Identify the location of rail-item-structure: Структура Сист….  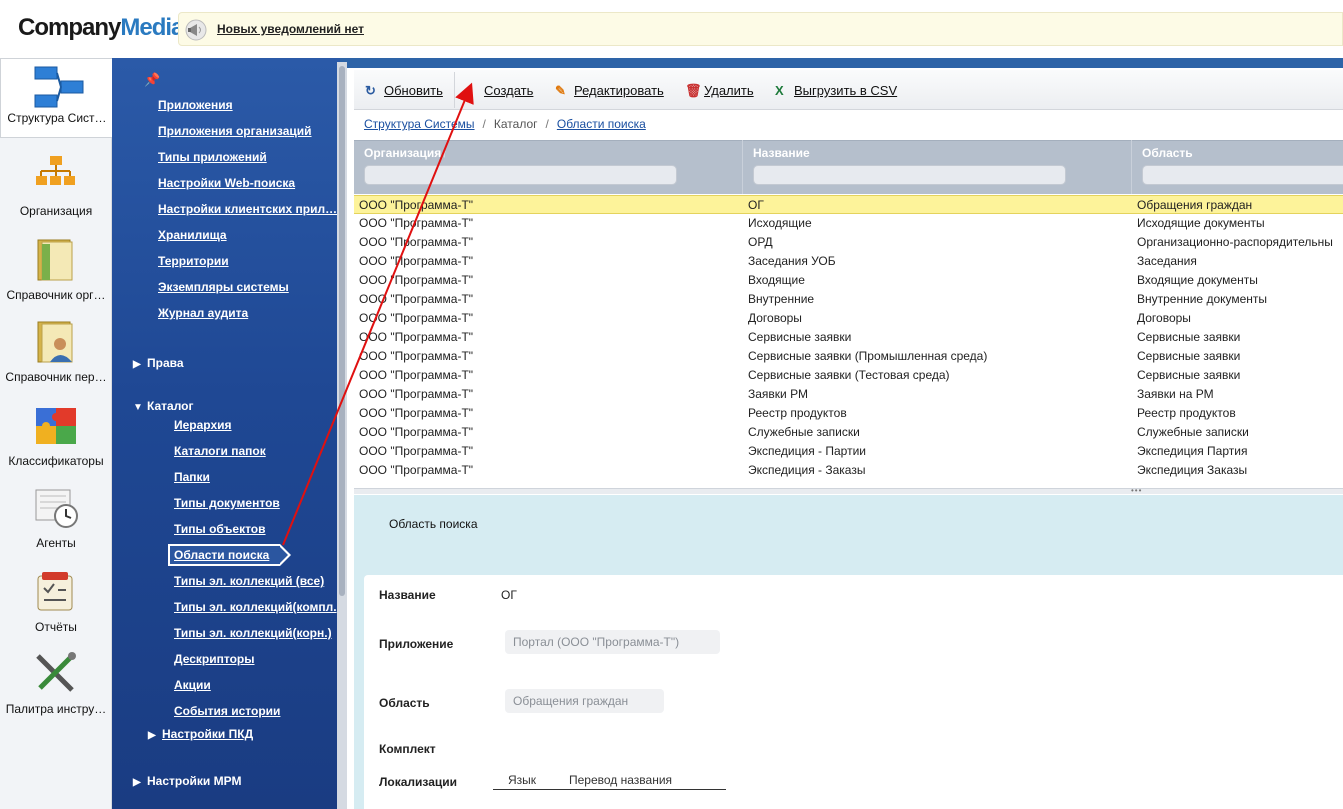
(56, 98).